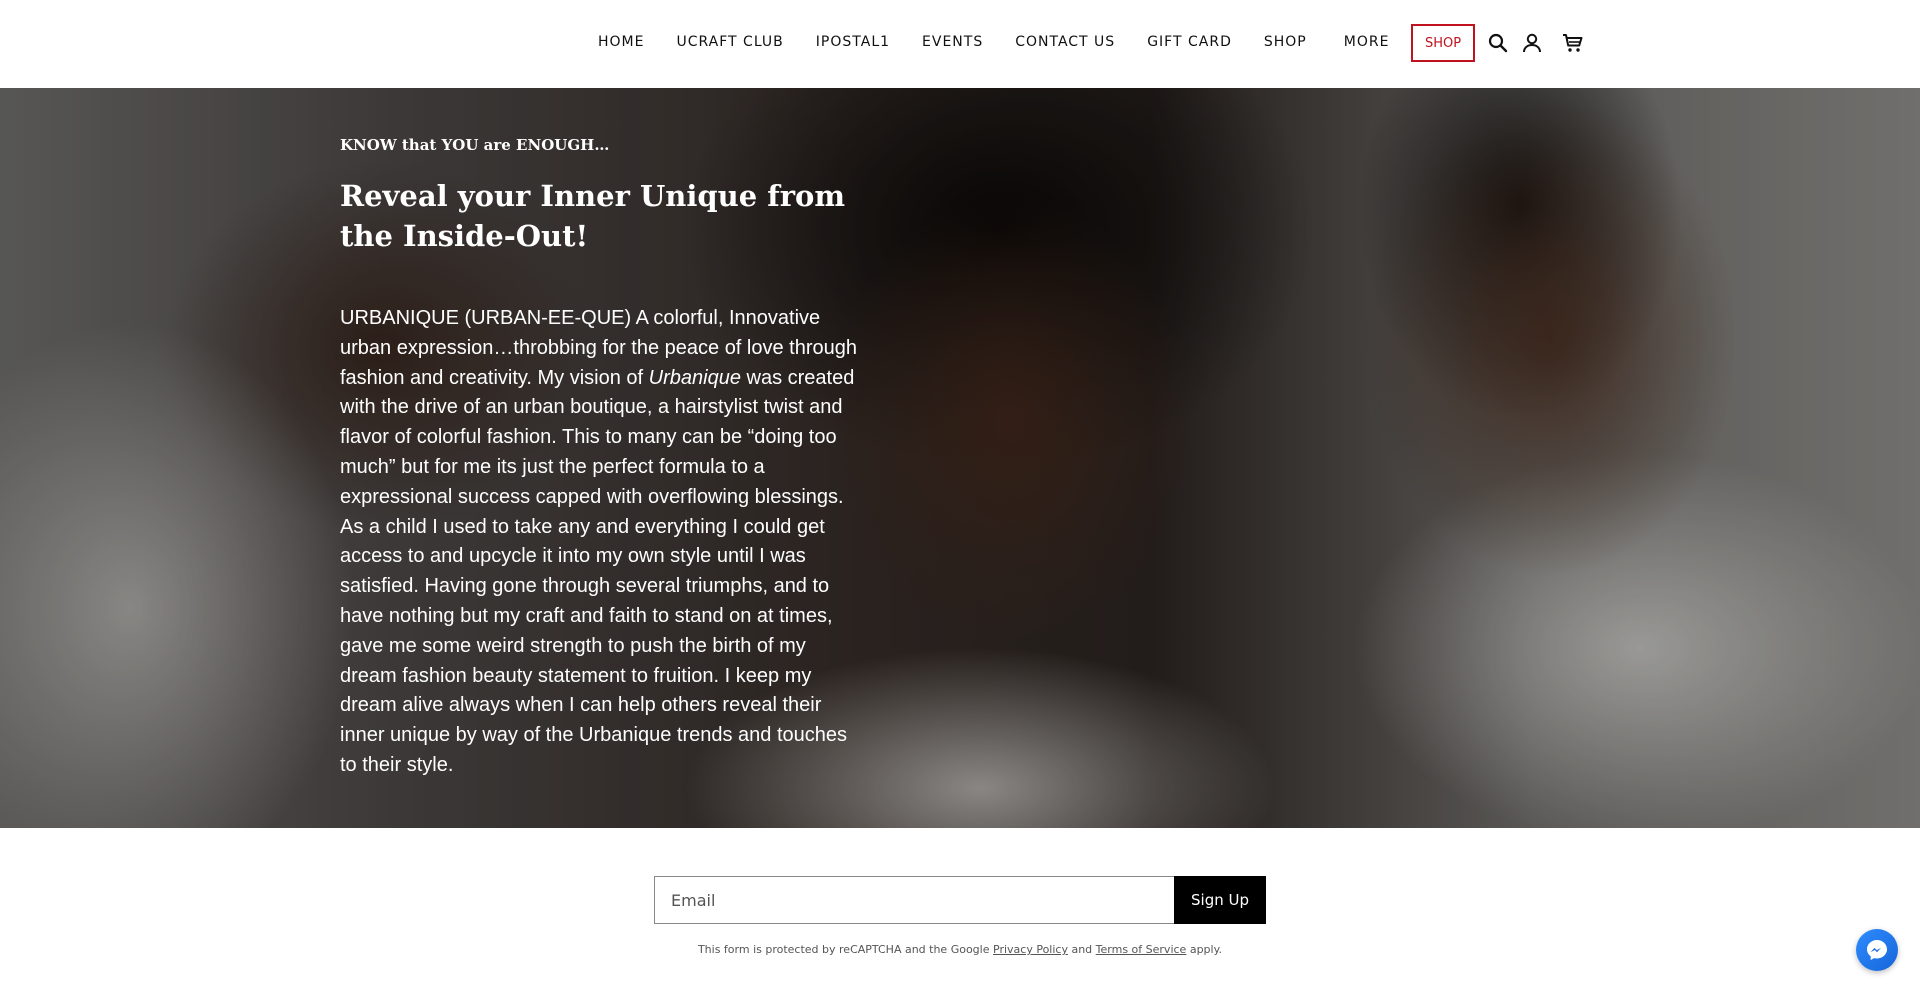 This screenshot has width=1920, height=993. Describe the element at coordinates (1498, 43) in the screenshot. I see `search-icon` at that location.